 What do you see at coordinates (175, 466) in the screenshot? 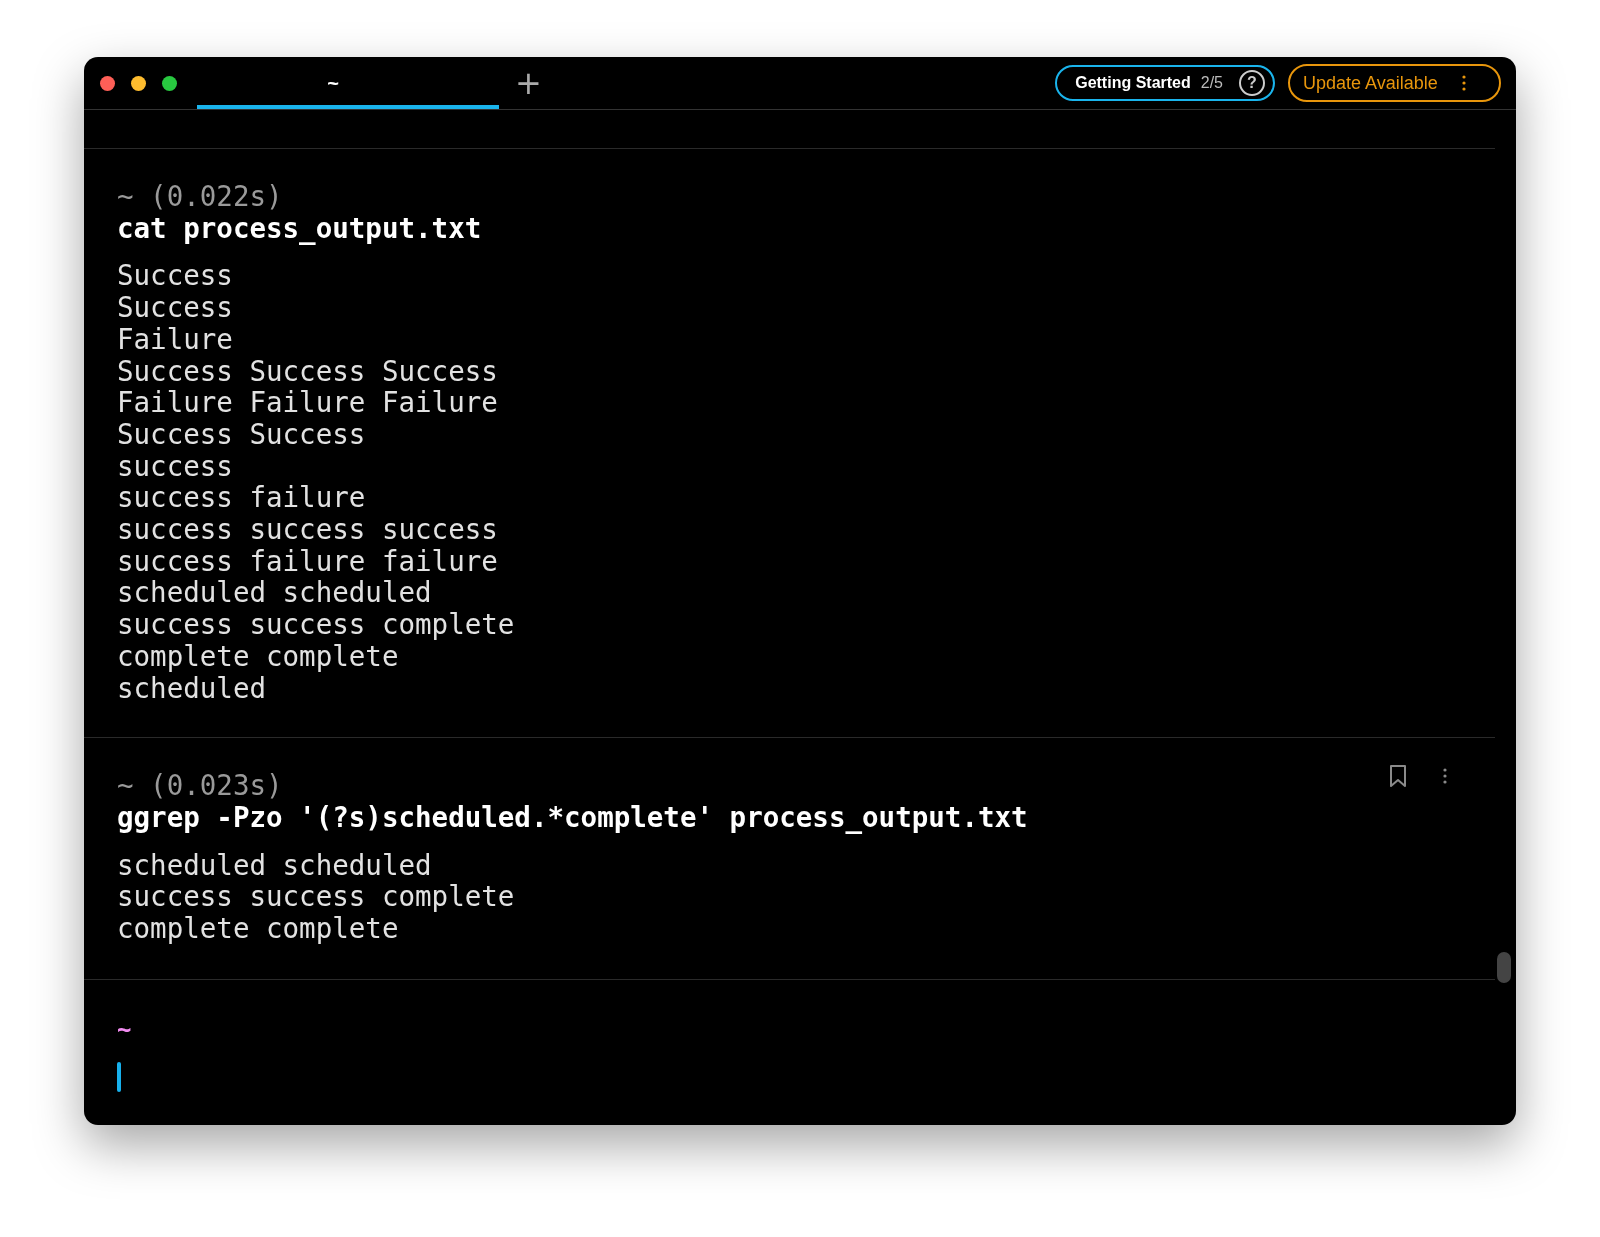
I see `output-line: success` at bounding box center [175, 466].